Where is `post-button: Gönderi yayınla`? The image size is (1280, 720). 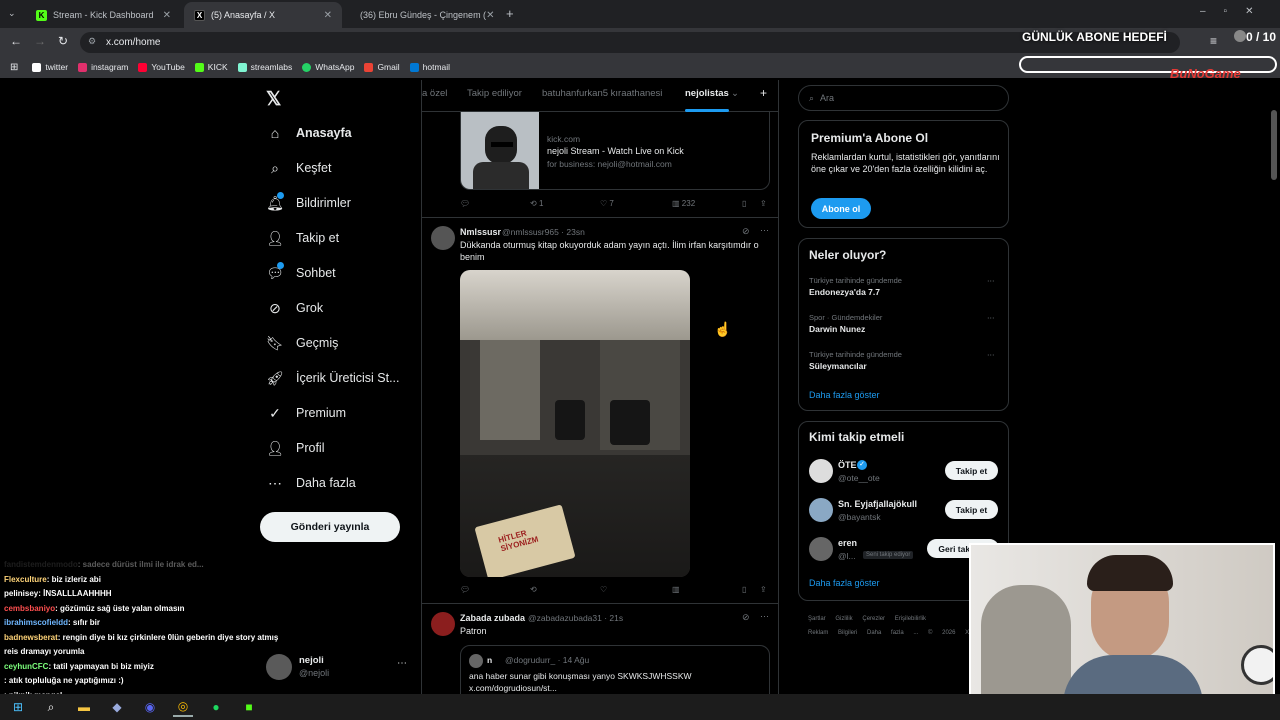
post-button: Gönderi yayınla is located at coordinates (330, 527).